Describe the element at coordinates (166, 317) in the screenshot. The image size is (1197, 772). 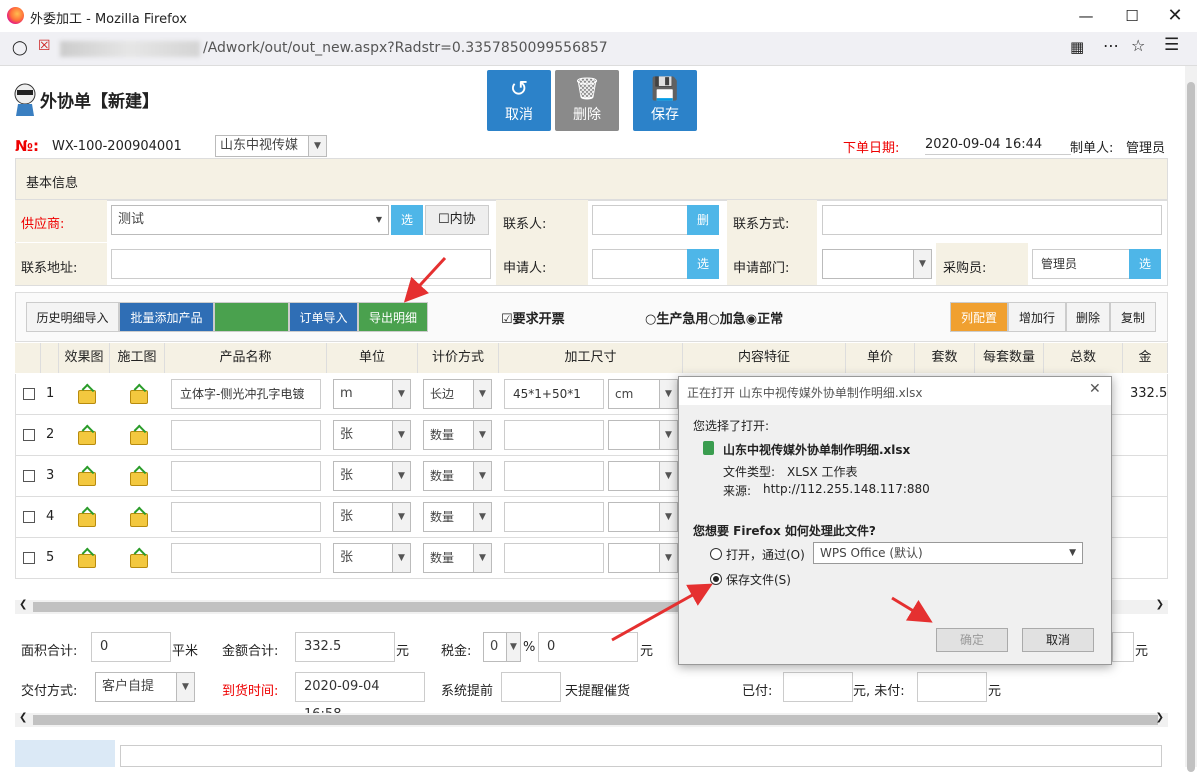
I see `batch-add-button: 批量添加产品` at that location.